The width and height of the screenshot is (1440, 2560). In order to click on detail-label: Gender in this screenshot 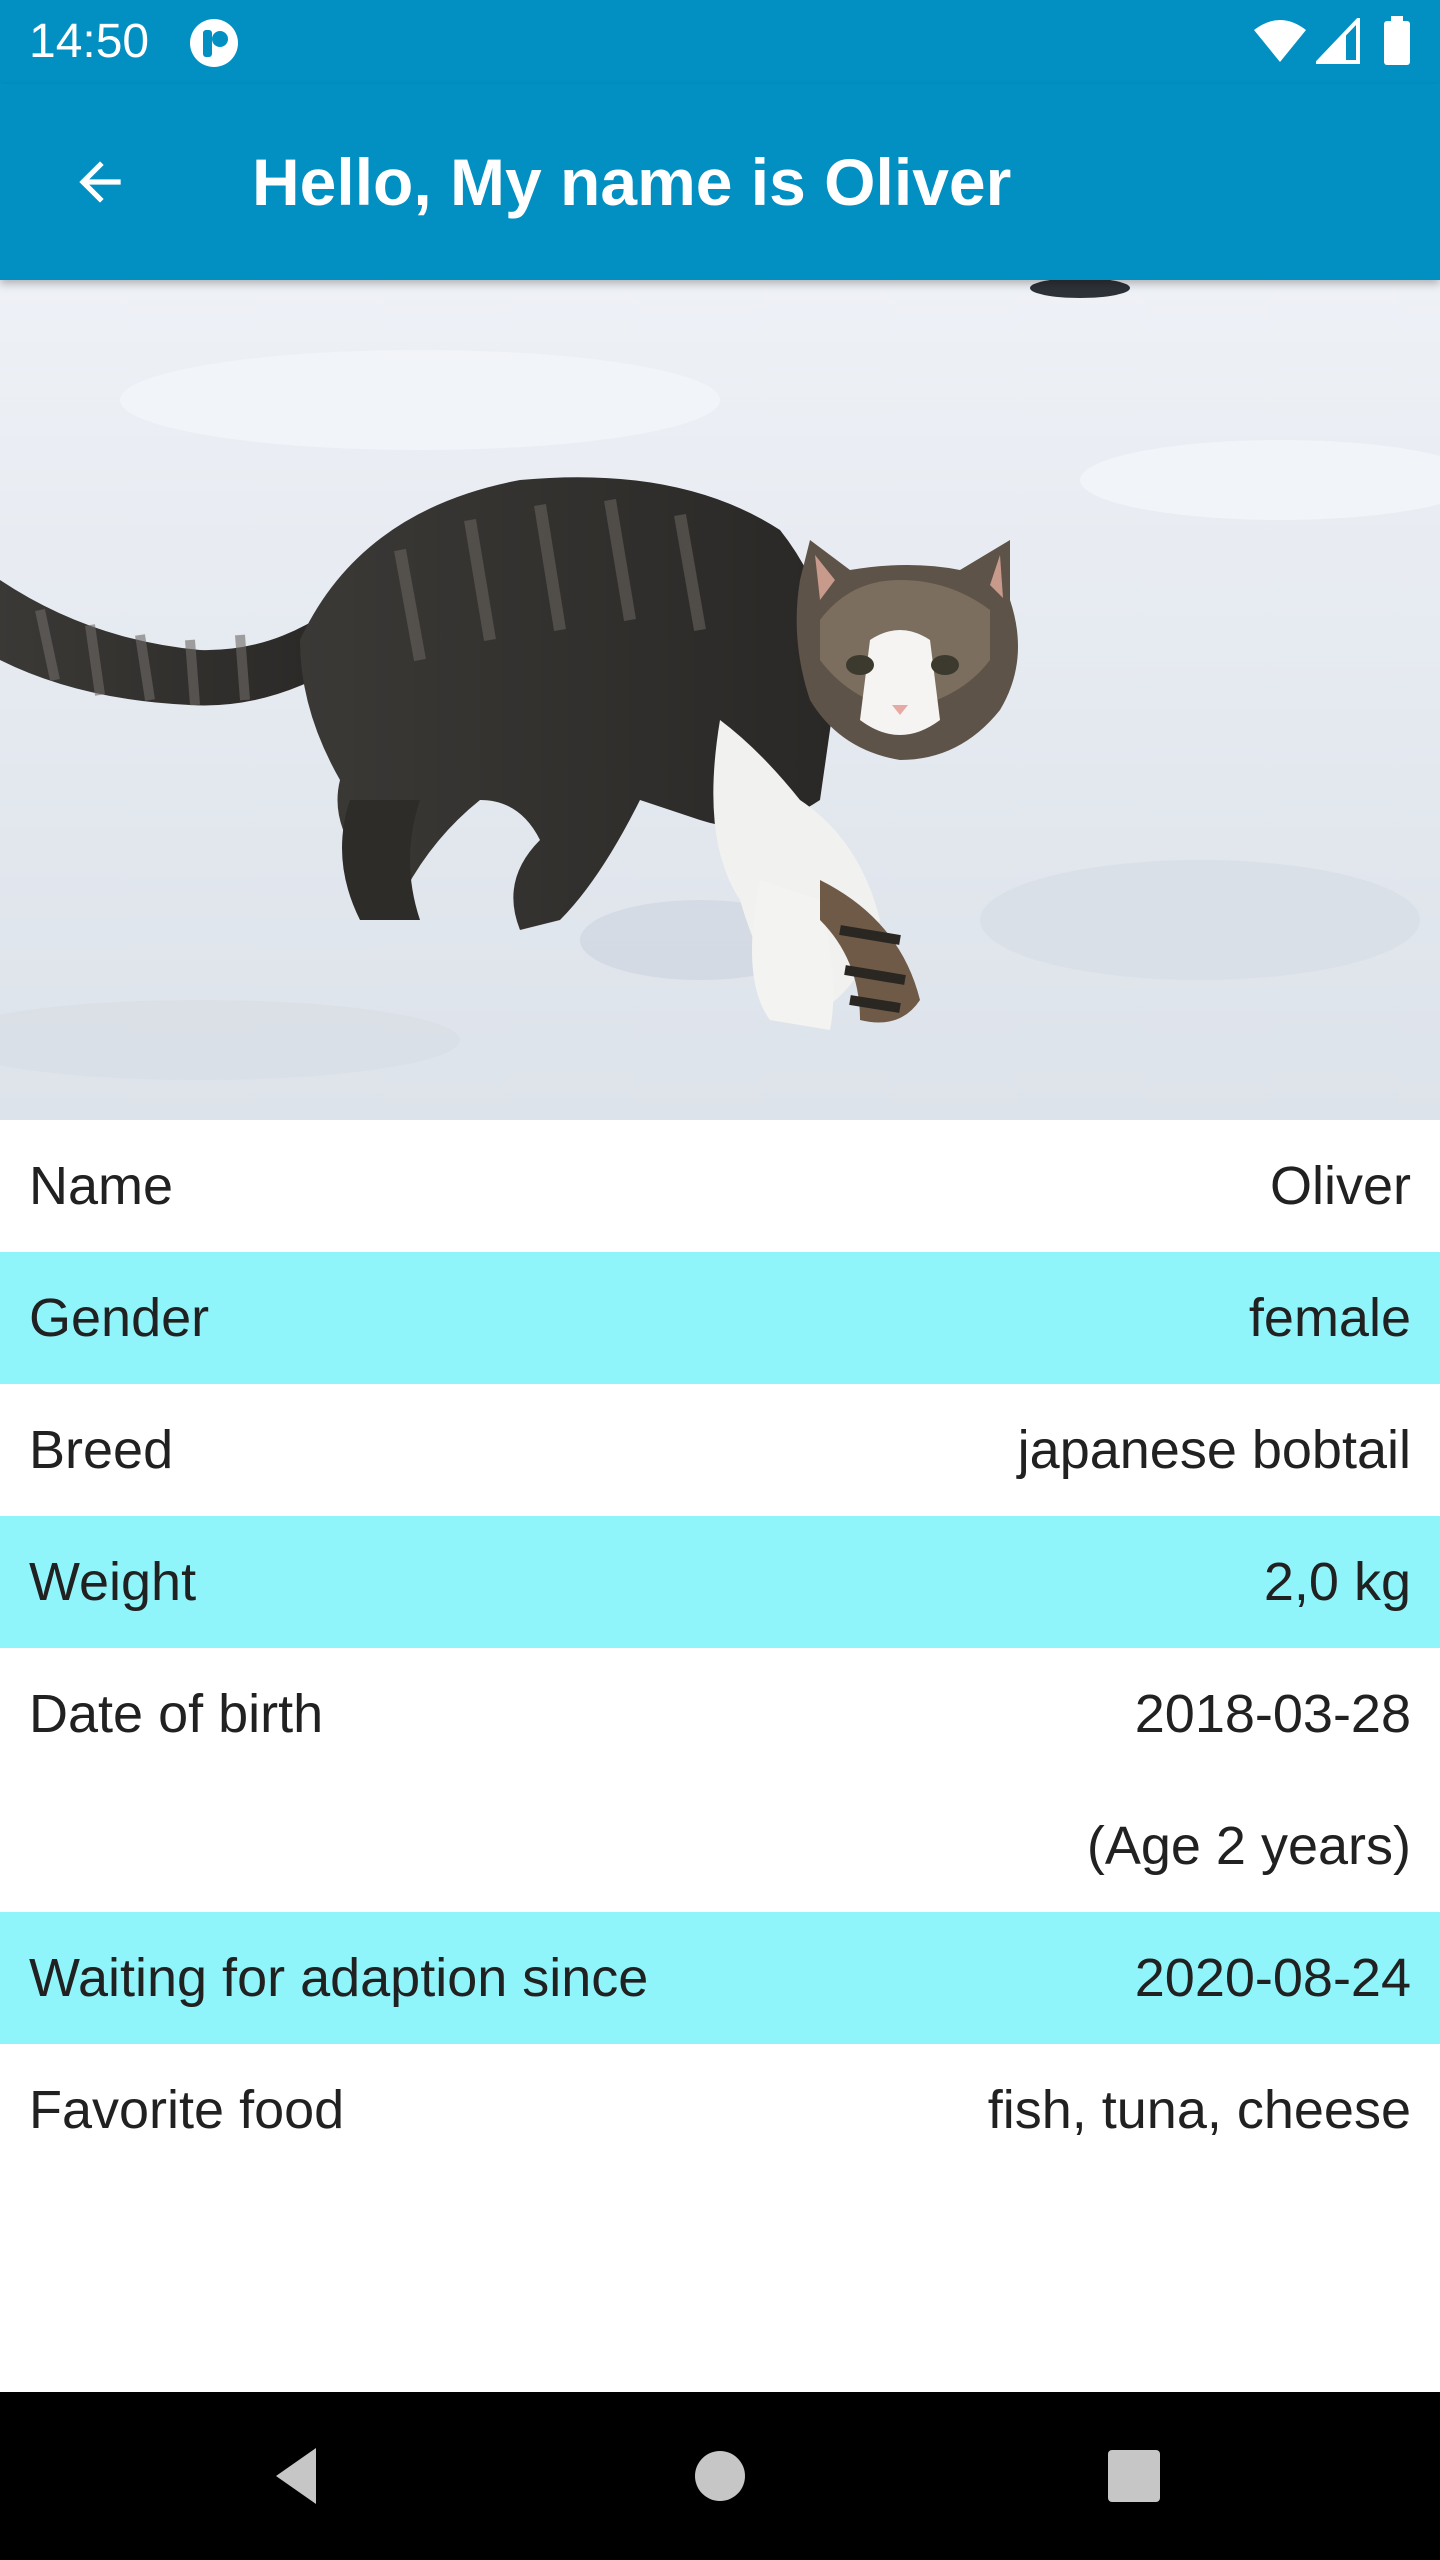, I will do `click(119, 1318)`.